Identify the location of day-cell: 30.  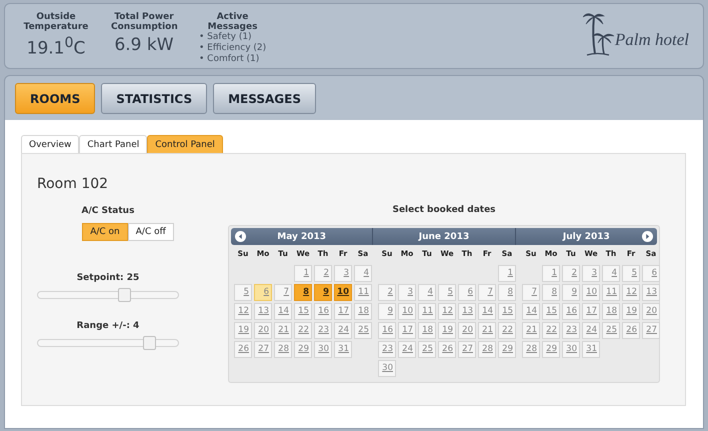
(323, 349).